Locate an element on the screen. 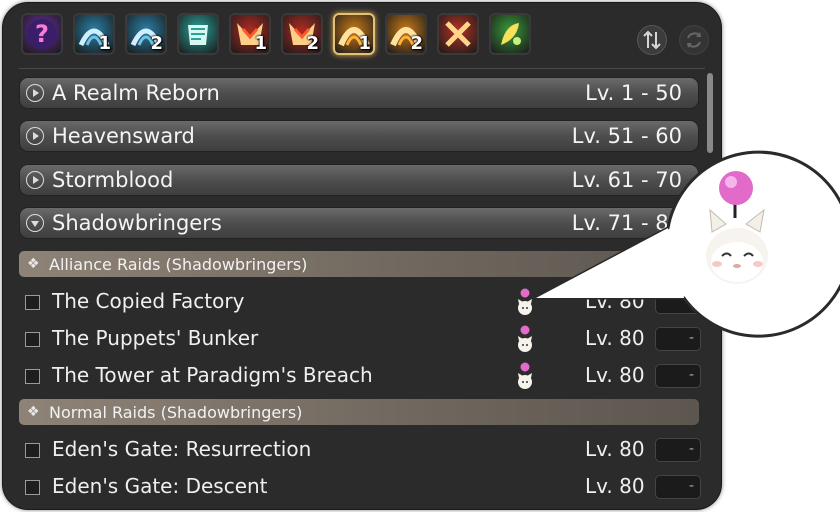  duty-name: The Copied Factory is located at coordinates (148, 301).